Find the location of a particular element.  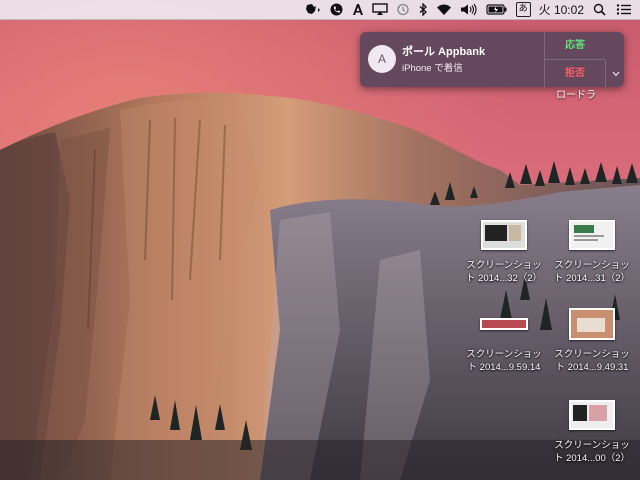

desktop-file-screenshot: スクリーンショッ ト 2014...9.59.14 is located at coordinates (504, 340).